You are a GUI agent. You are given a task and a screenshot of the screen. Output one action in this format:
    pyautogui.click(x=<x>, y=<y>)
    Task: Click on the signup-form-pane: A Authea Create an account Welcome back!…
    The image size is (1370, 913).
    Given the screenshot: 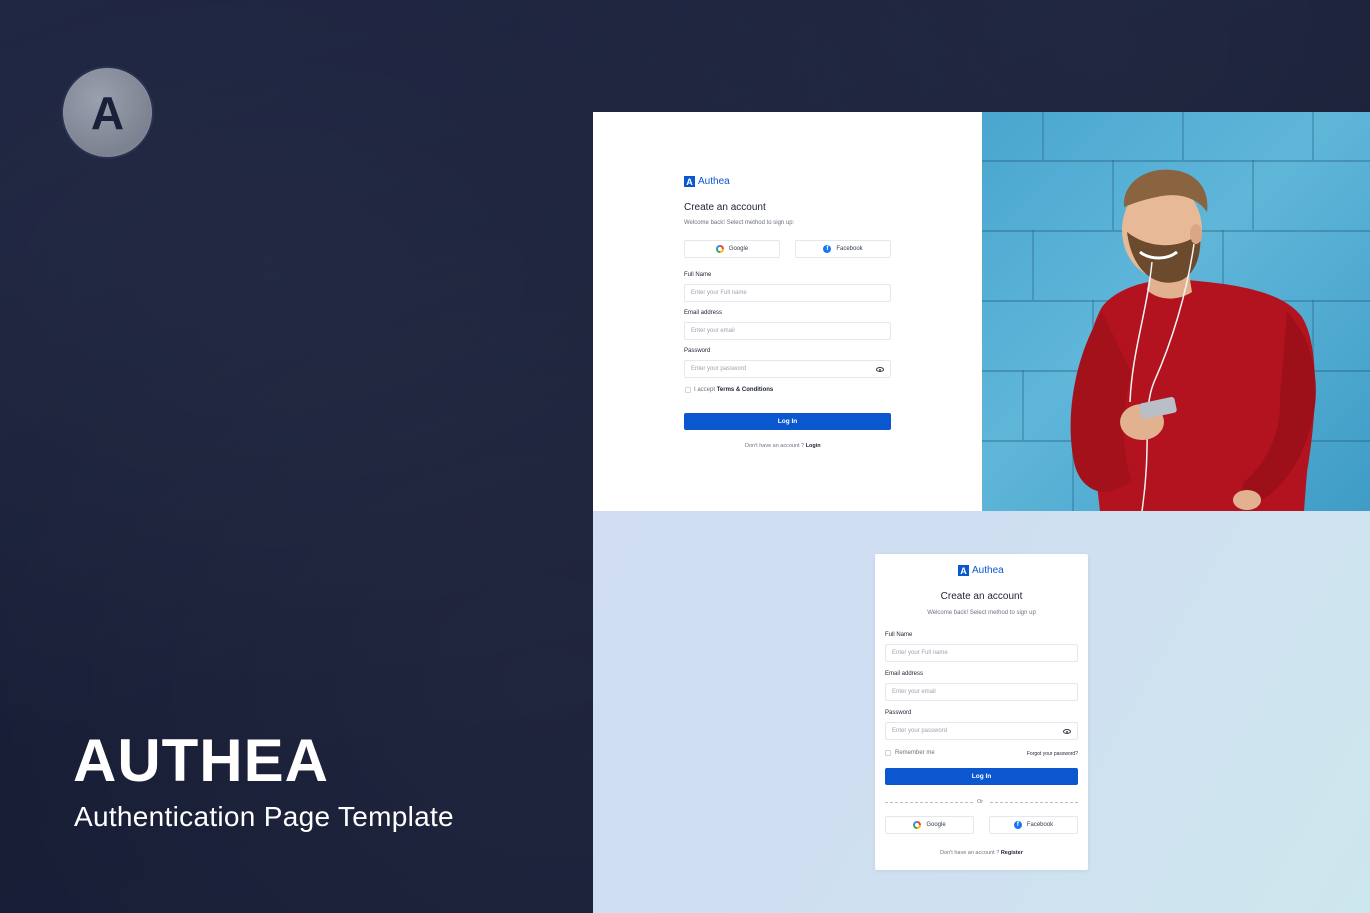 What is the action you would take?
    pyautogui.click(x=787, y=311)
    